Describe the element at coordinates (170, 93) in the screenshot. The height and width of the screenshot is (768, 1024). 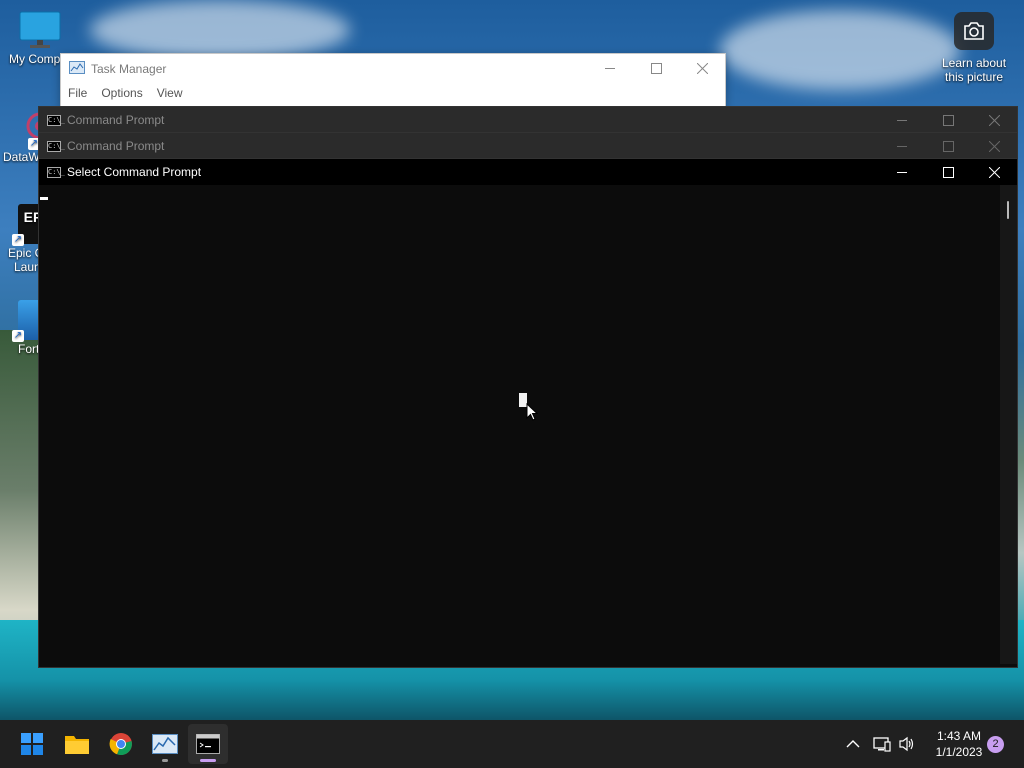
I see `menu-view: View` at that location.